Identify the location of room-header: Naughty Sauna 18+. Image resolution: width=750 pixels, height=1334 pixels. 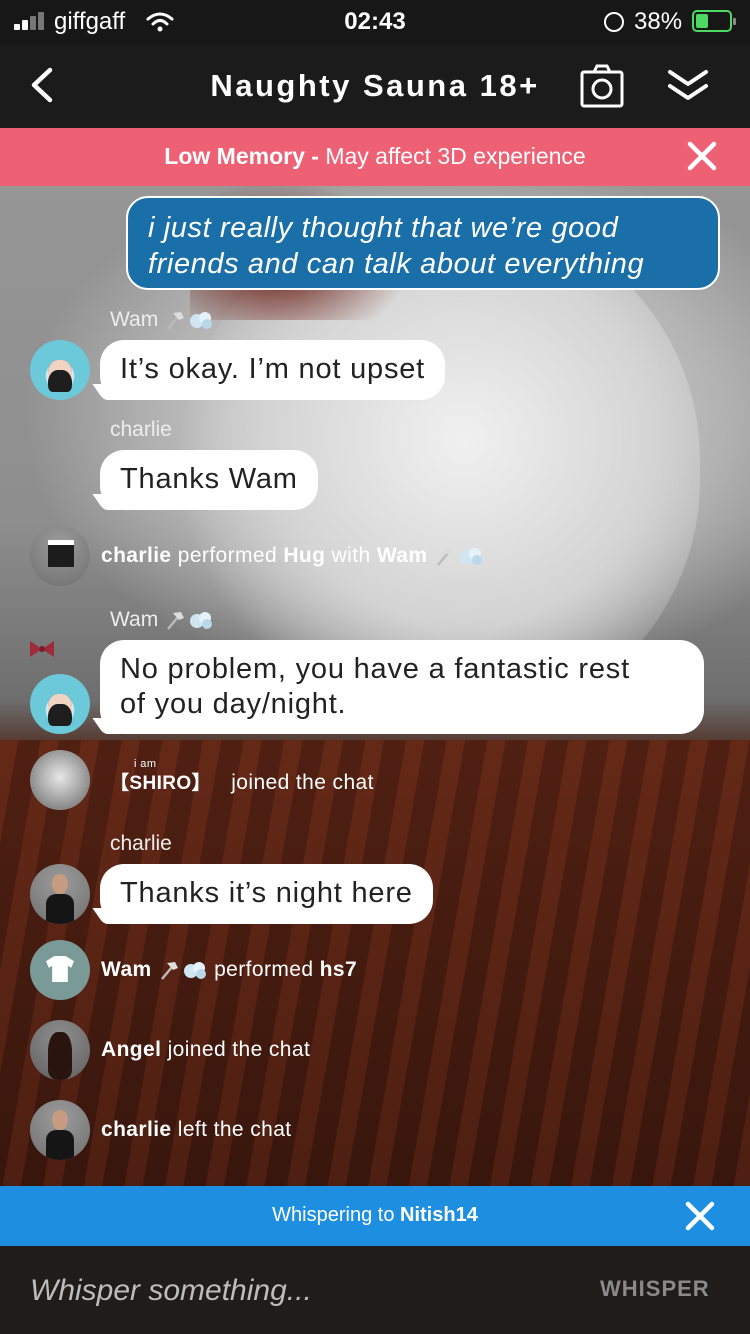
(375, 86).